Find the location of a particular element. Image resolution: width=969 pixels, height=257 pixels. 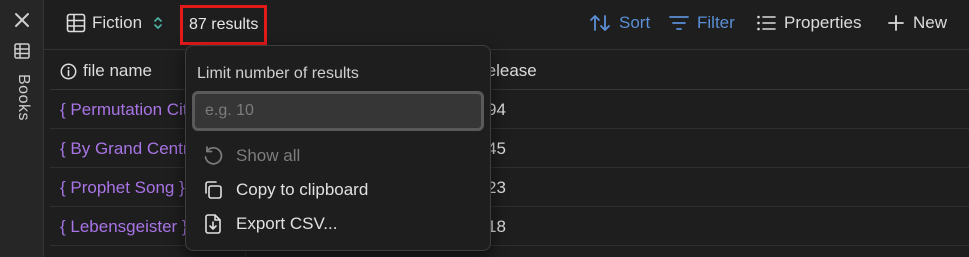

properties-label: Properties is located at coordinates (823, 22).